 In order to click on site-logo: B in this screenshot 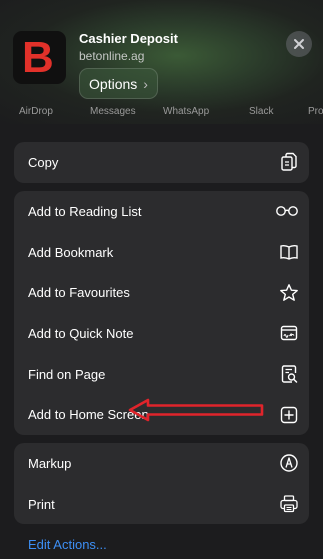, I will do `click(38, 57)`.